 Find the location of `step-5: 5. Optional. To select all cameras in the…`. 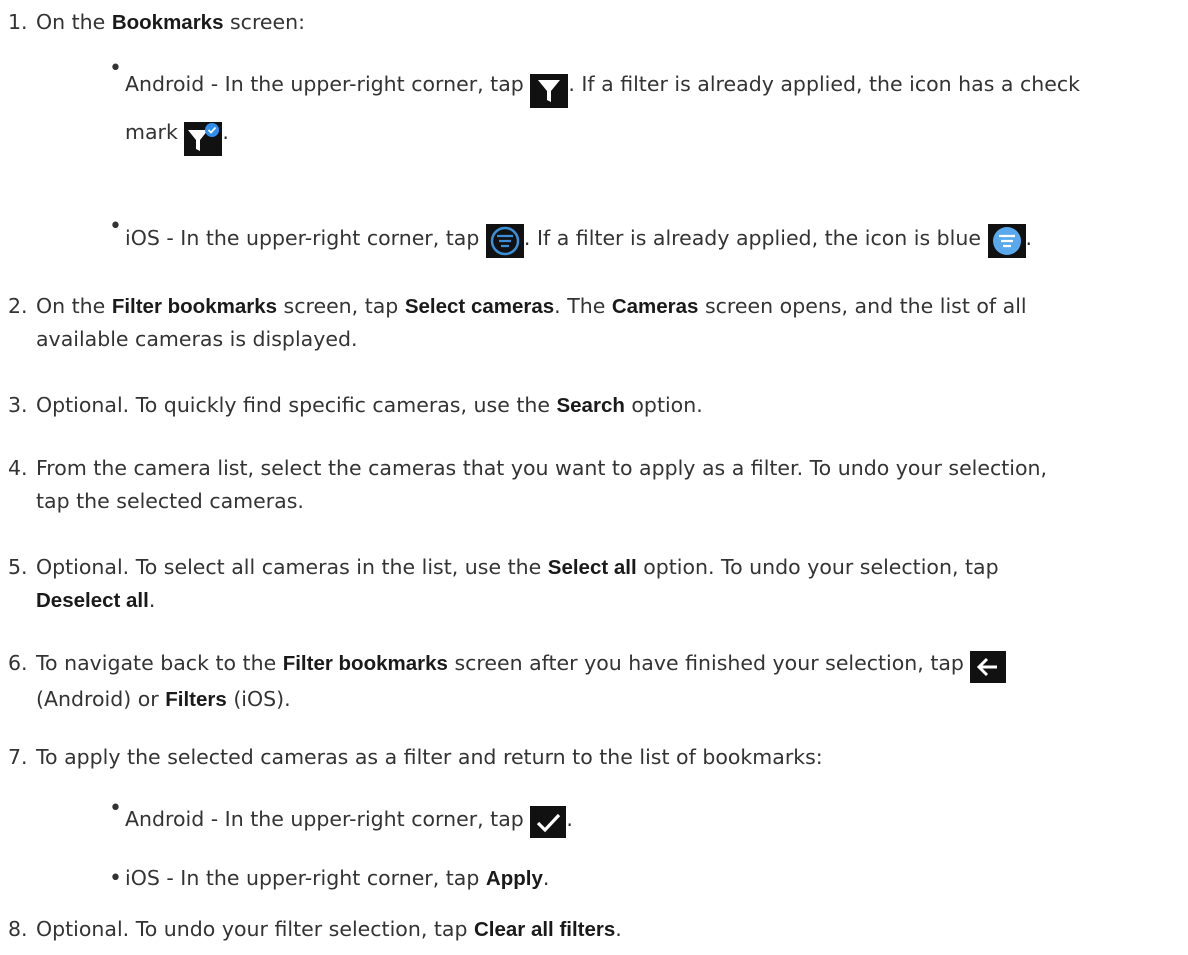

step-5: 5. Optional. To select all cameras in the… is located at coordinates (593, 584).